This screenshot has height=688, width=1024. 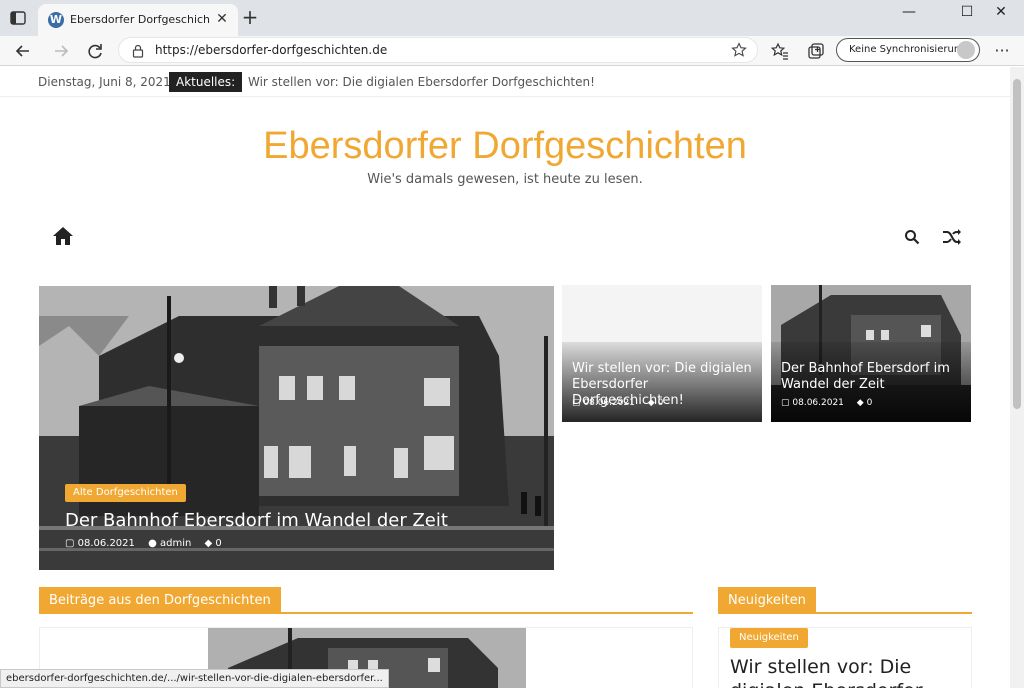 What do you see at coordinates (104, 82) in the screenshot?
I see `current-date: Dienstag, Juni 8, 2021` at bounding box center [104, 82].